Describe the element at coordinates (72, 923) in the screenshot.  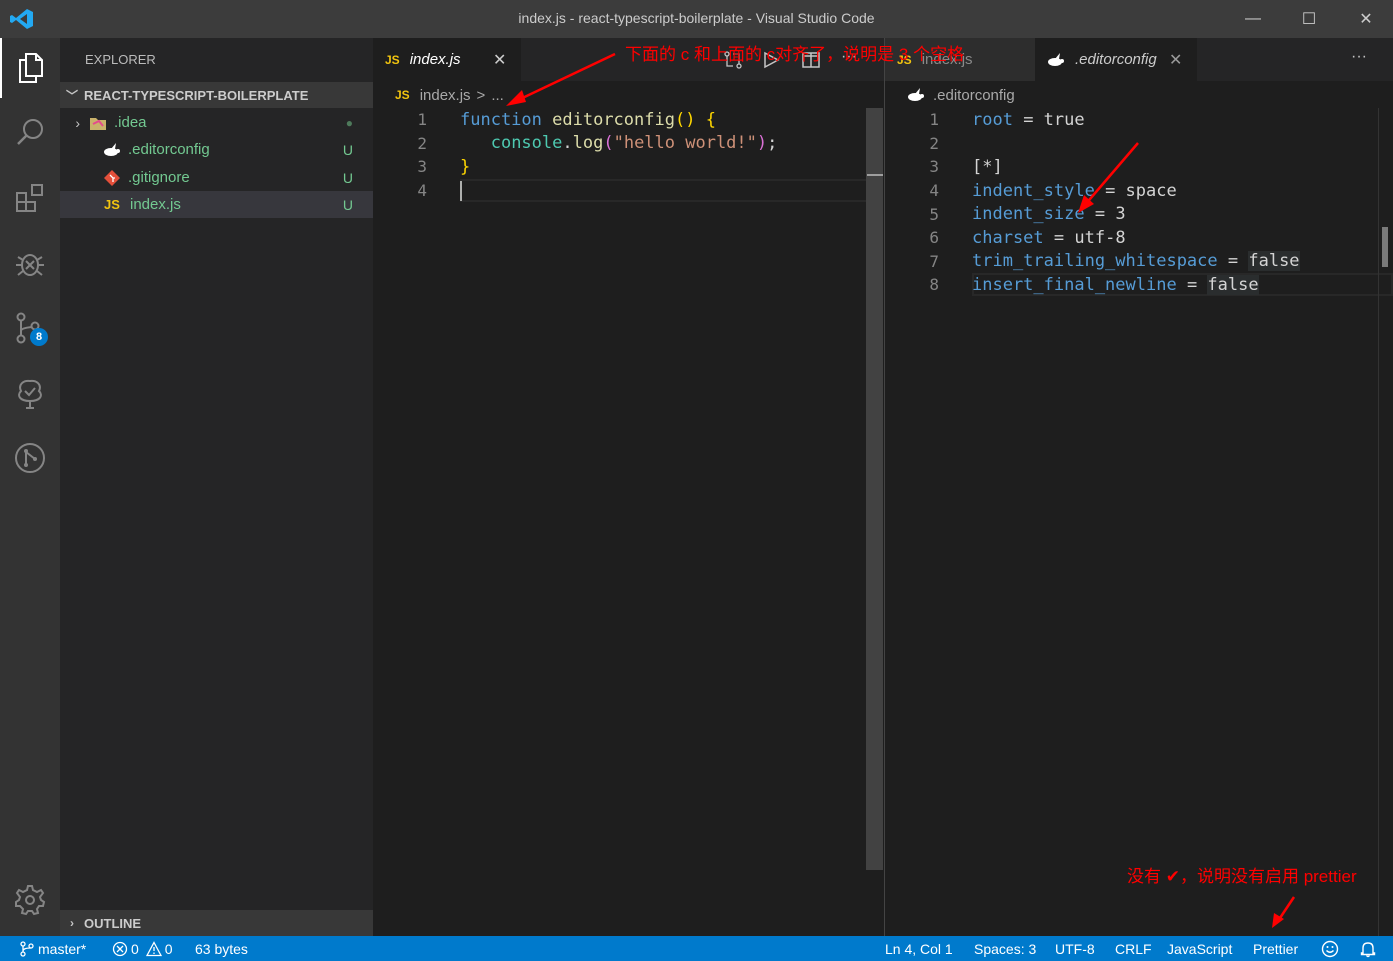
I see `chevron-right-icon: ›` at that location.